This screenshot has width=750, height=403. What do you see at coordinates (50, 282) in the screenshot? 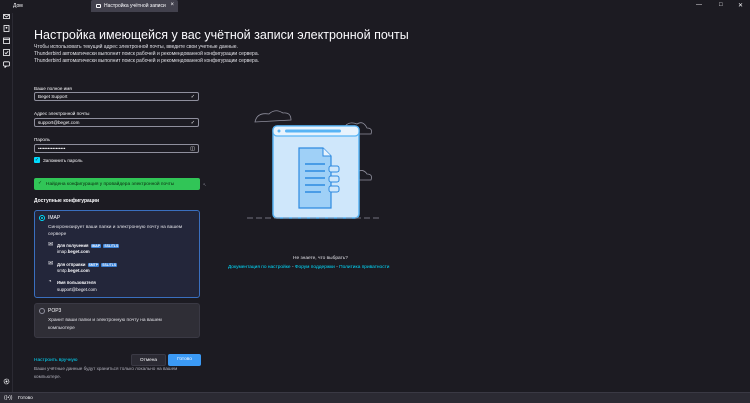
I see `user-icon: ◔` at bounding box center [50, 282].